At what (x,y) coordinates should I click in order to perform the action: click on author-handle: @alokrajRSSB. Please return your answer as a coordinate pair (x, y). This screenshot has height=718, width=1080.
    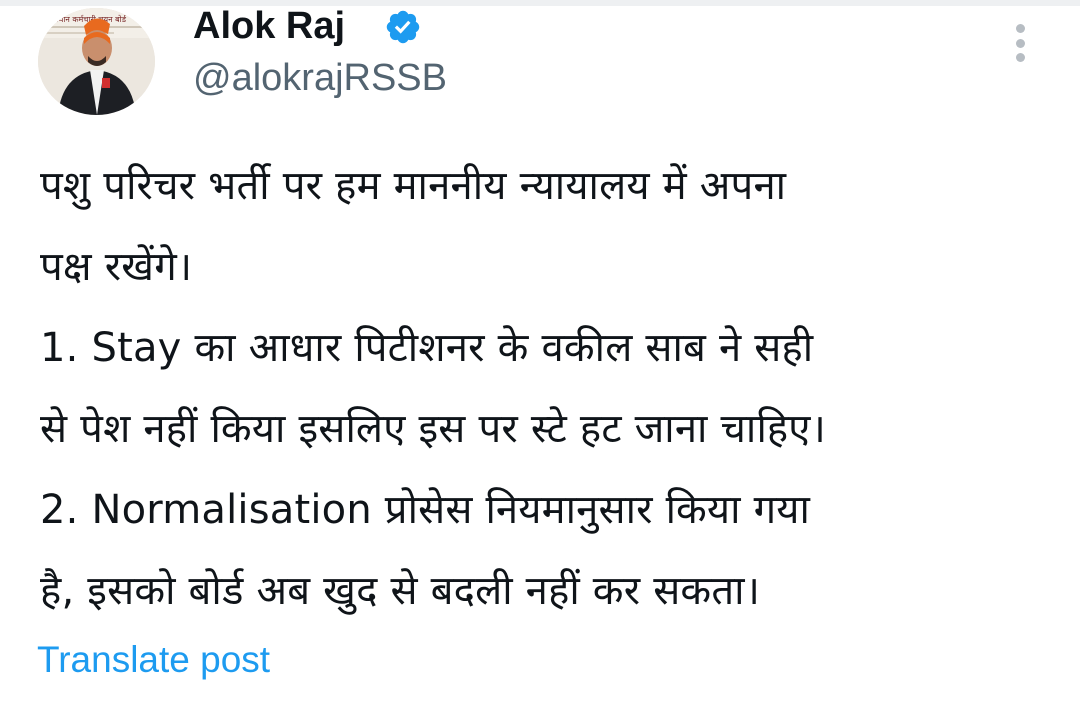
    Looking at the image, I should click on (320, 78).